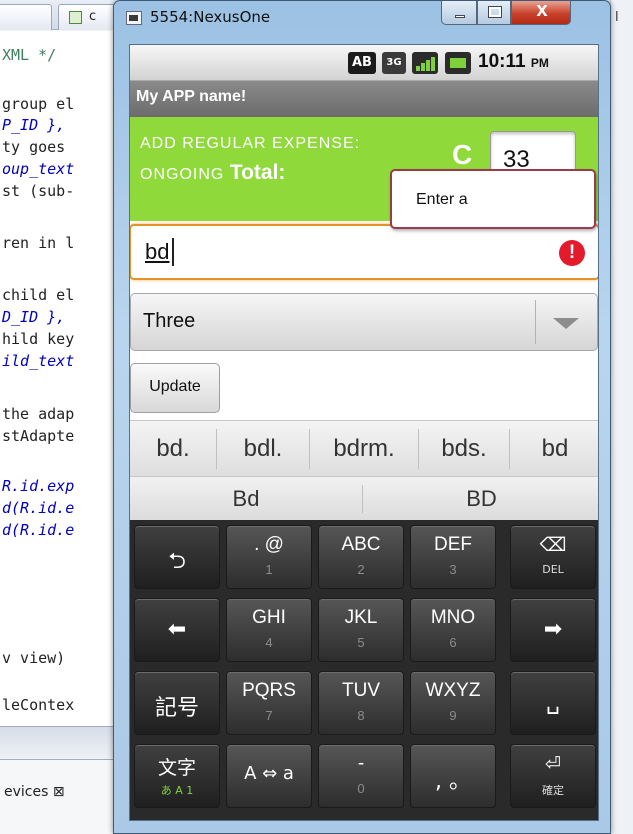 This screenshot has height=834, width=633. I want to click on key-input-mode: 文字 あ A 1, so click(177, 776).